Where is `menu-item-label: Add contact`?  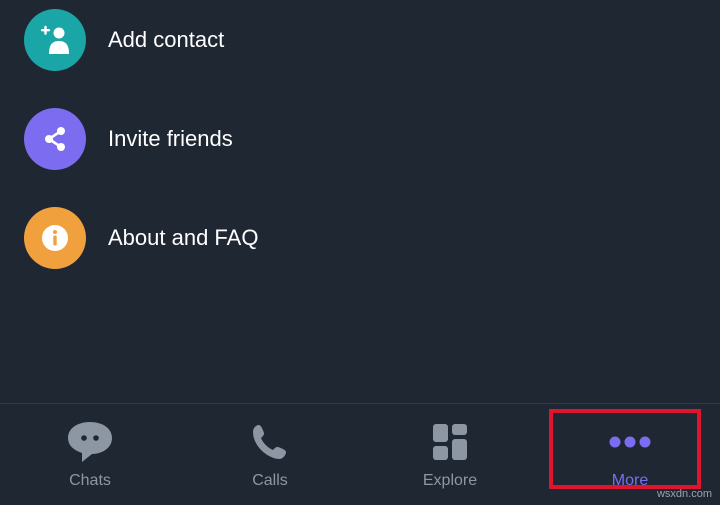
menu-item-label: Add contact is located at coordinates (166, 39).